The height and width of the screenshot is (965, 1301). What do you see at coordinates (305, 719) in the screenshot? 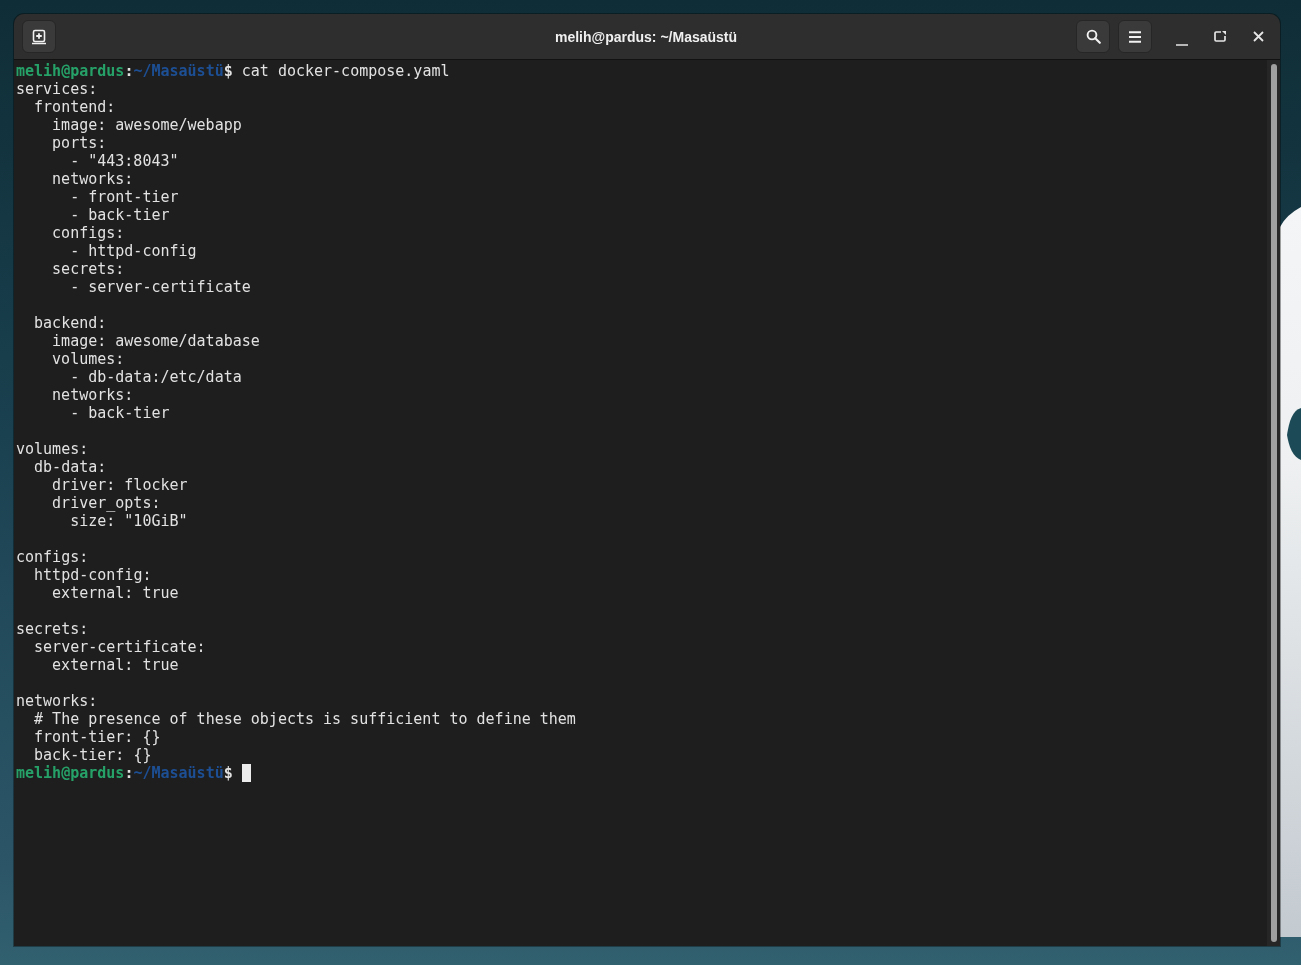
I see `output-line: # The presence of these objects is sufficient to define them` at bounding box center [305, 719].